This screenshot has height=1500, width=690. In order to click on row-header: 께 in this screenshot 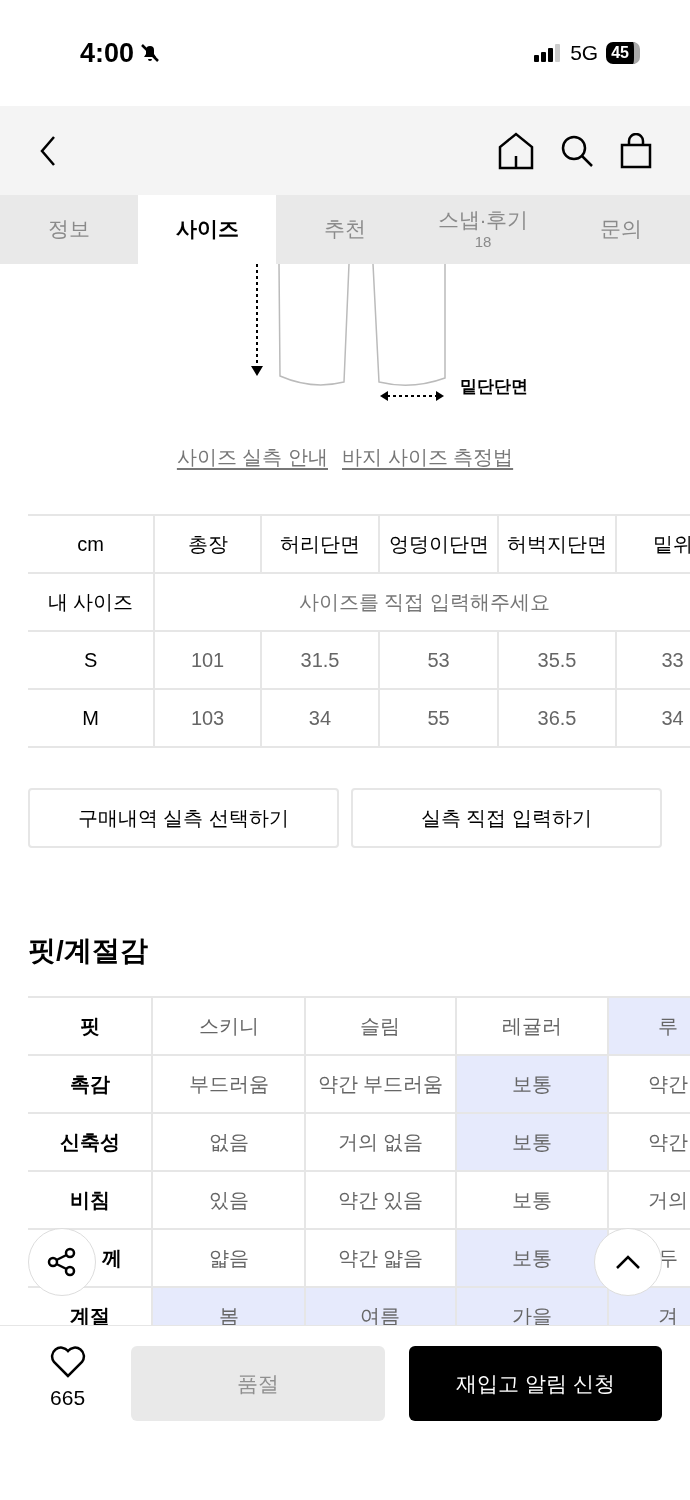, I will do `click(112, 1258)`.